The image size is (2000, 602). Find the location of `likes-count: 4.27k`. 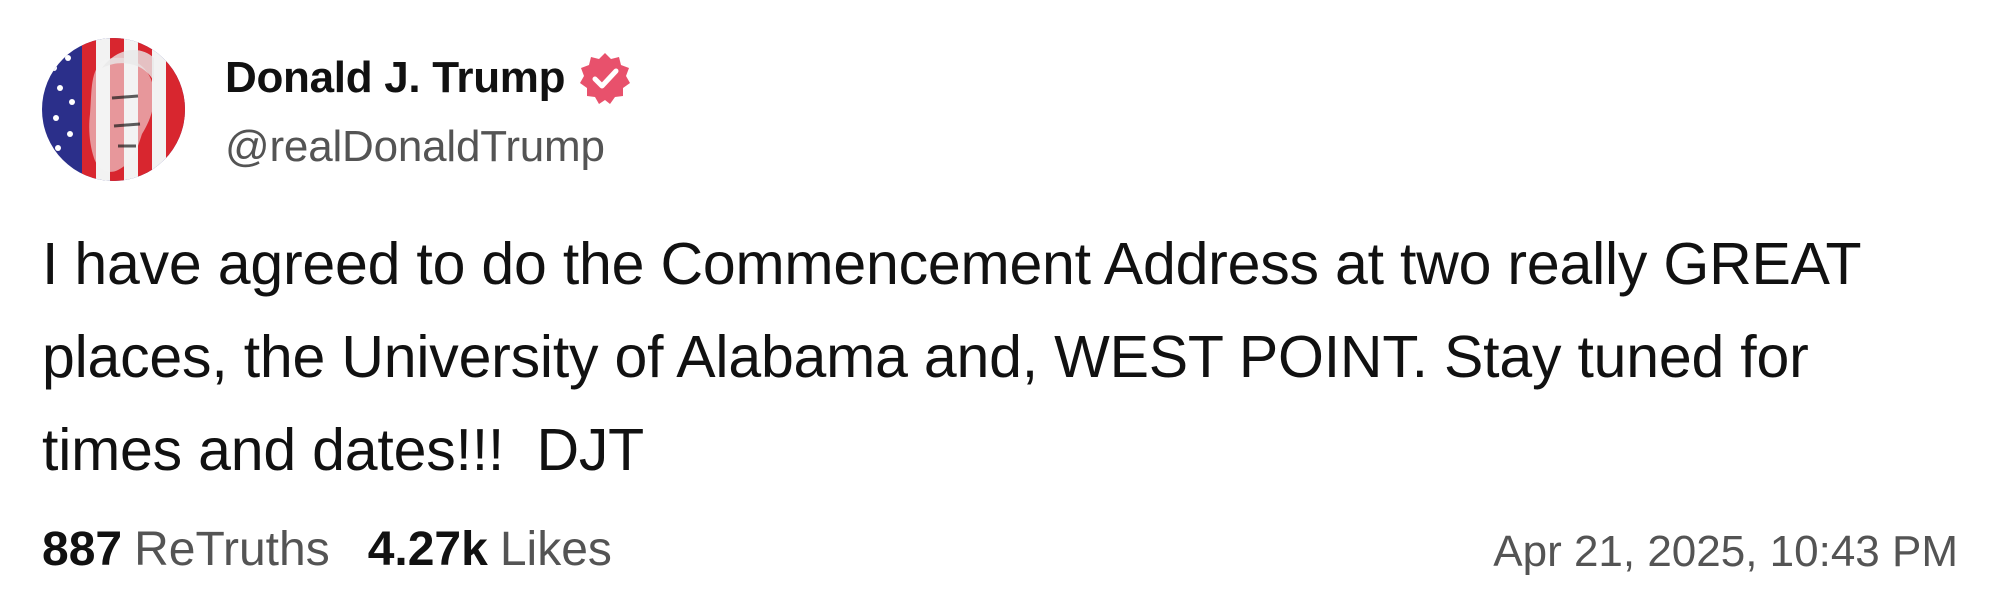

likes-count: 4.27k is located at coordinates (427, 549).